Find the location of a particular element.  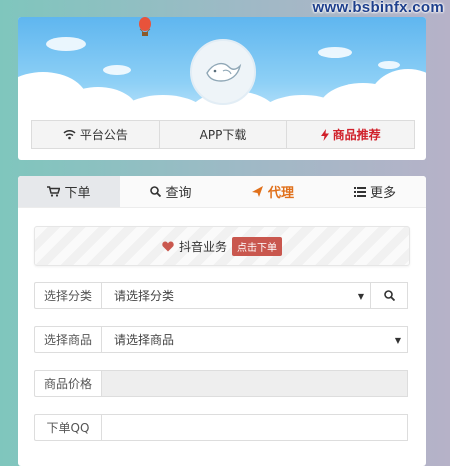

category-row: 选择分类 请选择分类 ▼ is located at coordinates (221, 295).